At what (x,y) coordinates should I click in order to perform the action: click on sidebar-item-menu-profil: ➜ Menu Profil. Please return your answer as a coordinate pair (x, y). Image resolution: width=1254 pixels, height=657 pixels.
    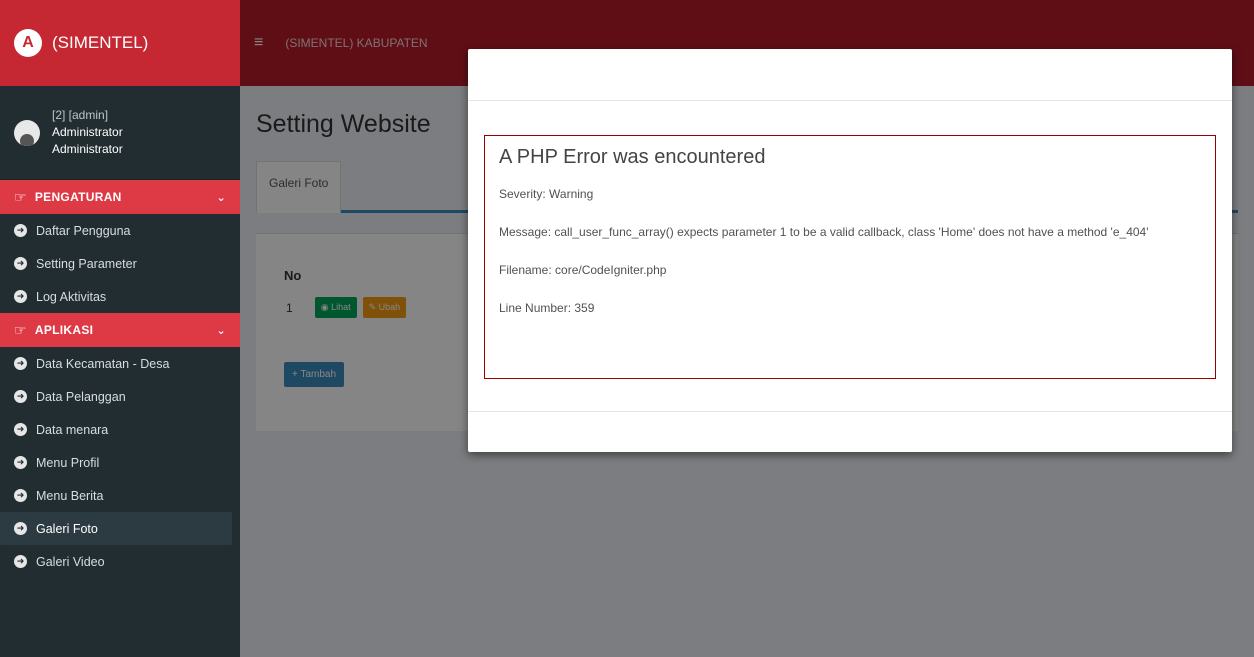
    Looking at the image, I should click on (120, 462).